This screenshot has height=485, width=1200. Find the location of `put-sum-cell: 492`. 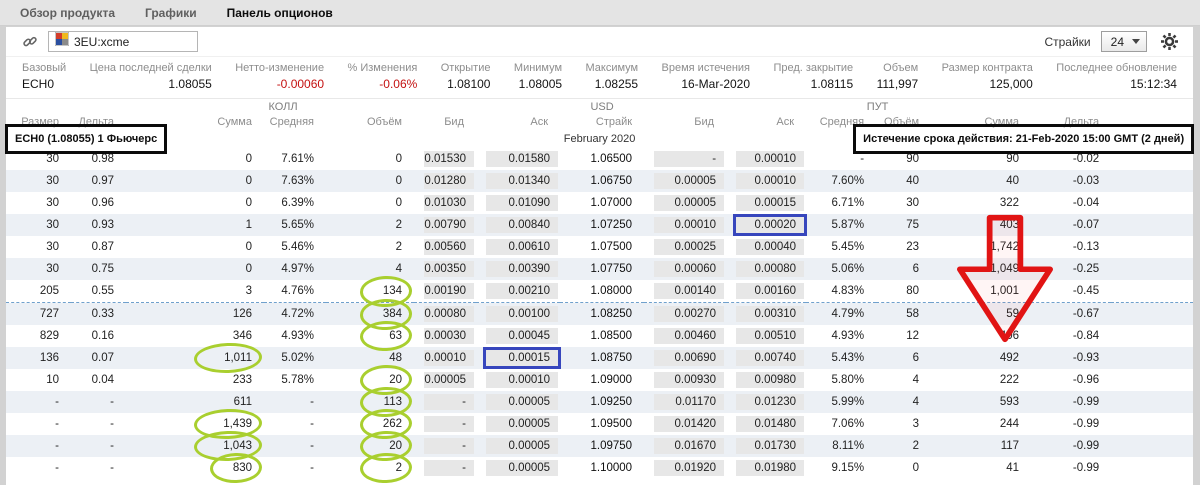

put-sum-cell: 492 is located at coordinates (981, 358).